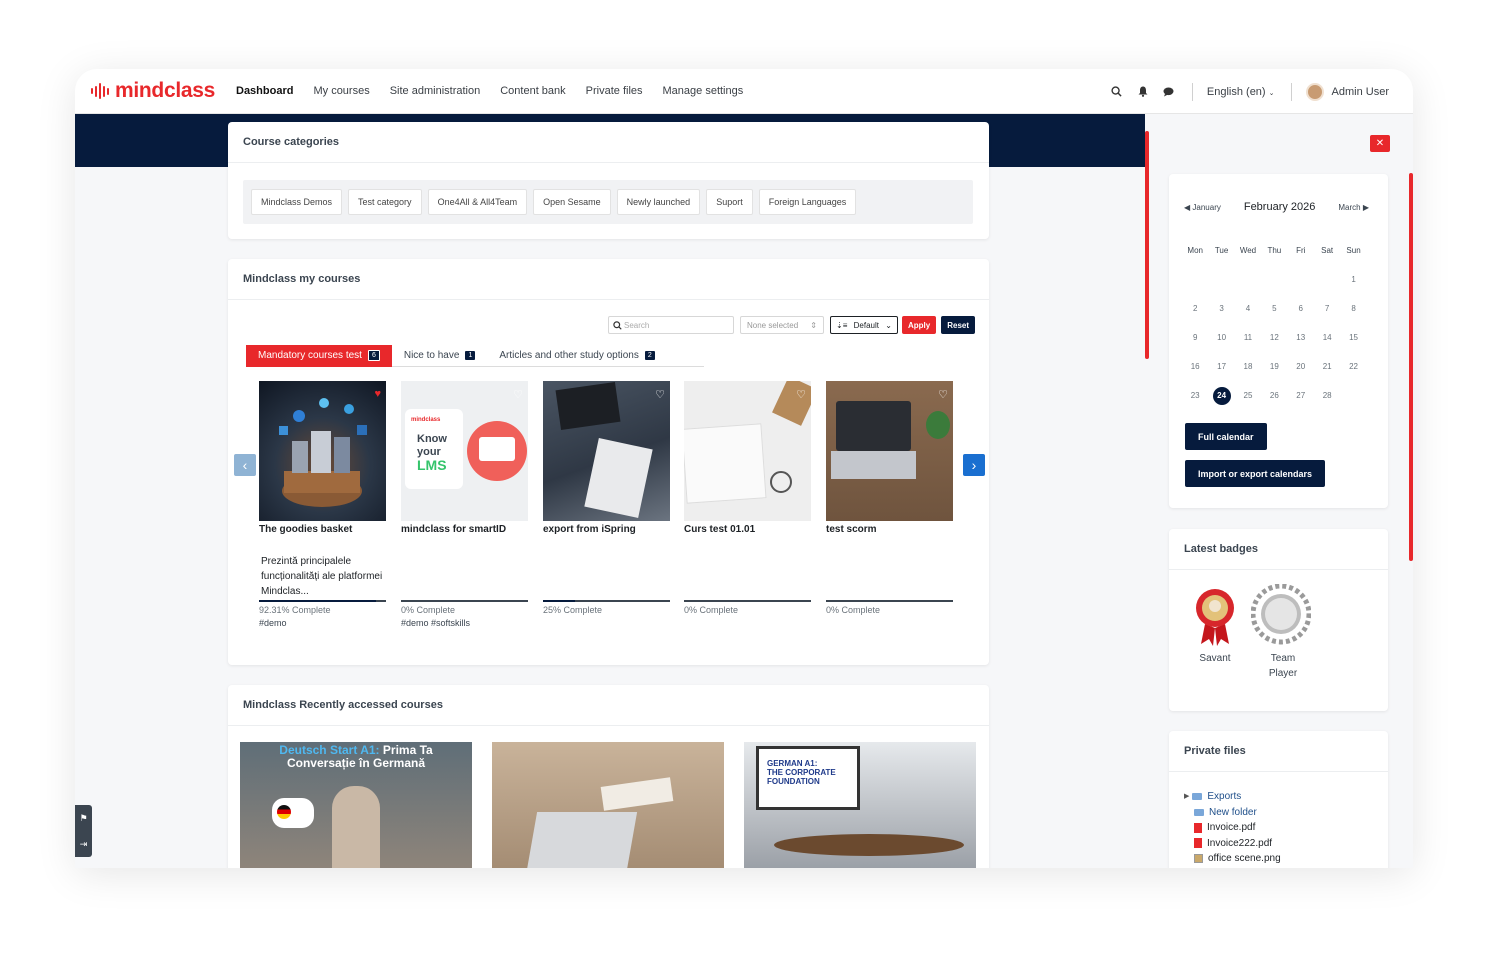  I want to click on calendar-day: 18, so click(1248, 366).